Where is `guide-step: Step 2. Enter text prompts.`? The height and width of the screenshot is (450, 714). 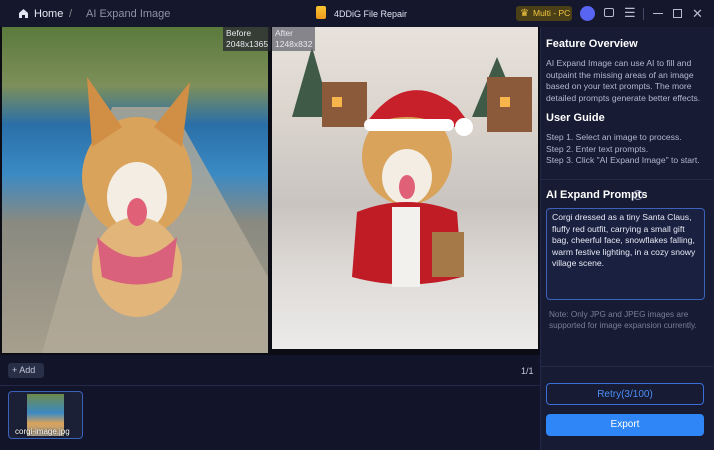 guide-step: Step 2. Enter text prompts. is located at coordinates (597, 148).